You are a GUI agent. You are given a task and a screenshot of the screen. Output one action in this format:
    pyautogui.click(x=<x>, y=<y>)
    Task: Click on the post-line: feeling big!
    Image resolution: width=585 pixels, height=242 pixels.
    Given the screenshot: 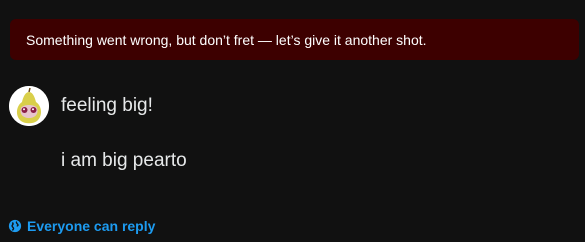 What is the action you would take?
    pyautogui.click(x=107, y=105)
    